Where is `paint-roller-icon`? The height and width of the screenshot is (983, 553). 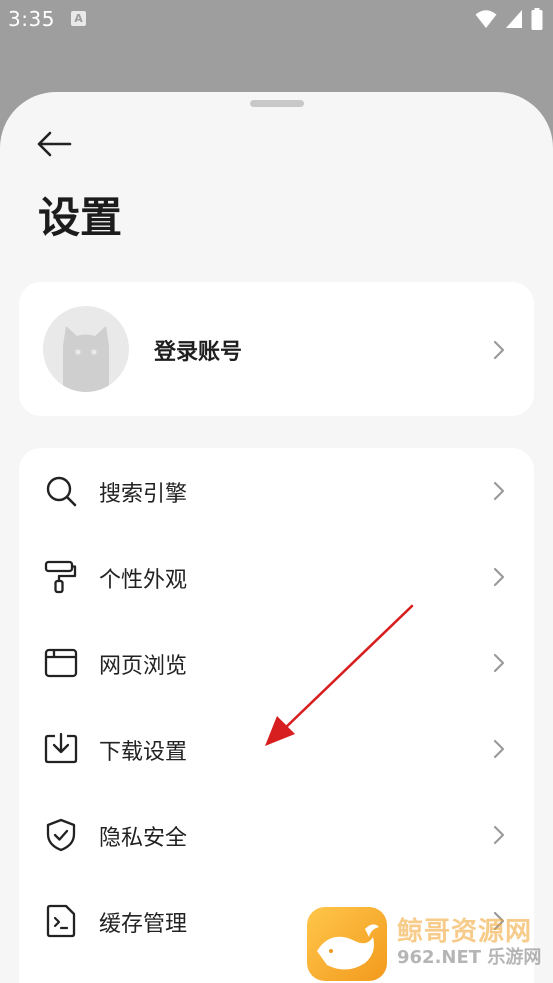
paint-roller-icon is located at coordinates (60, 577).